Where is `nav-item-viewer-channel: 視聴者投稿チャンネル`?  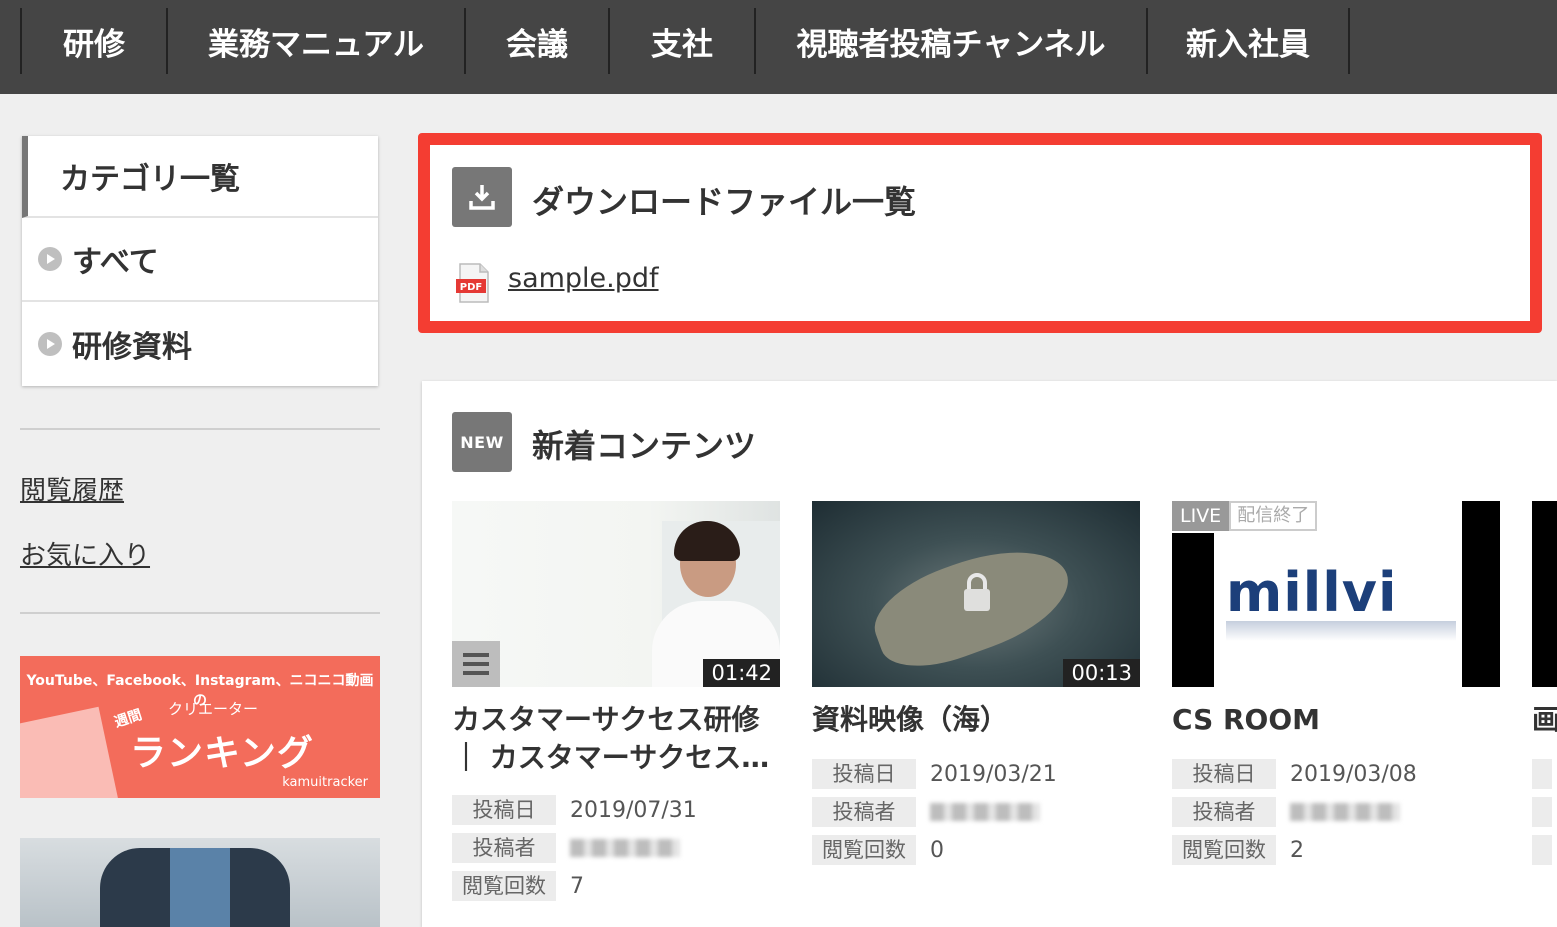 nav-item-viewer-channel: 視聴者投稿チャンネル is located at coordinates (950, 41).